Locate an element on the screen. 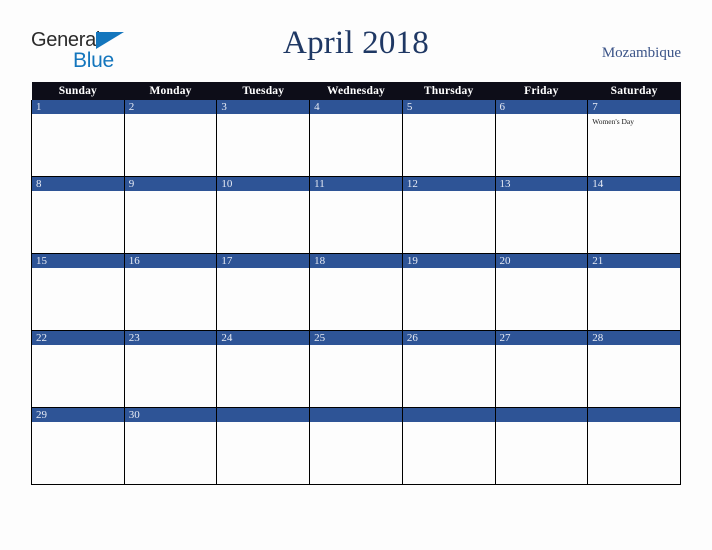 This screenshot has width=712, height=550. calendar-day-cell: 25 is located at coordinates (356, 369).